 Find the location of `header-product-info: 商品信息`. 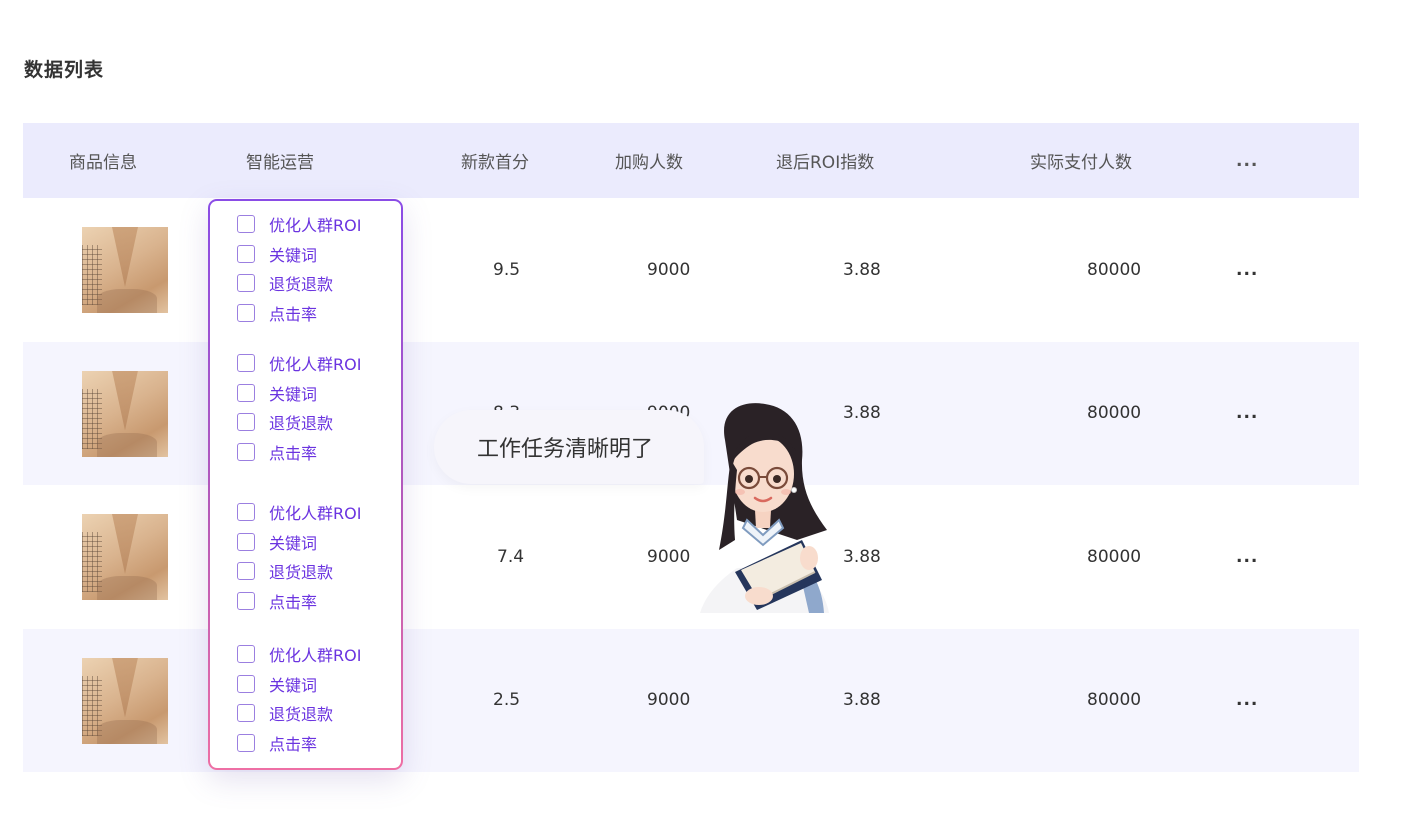

header-product-info: 商品信息 is located at coordinates (103, 163).